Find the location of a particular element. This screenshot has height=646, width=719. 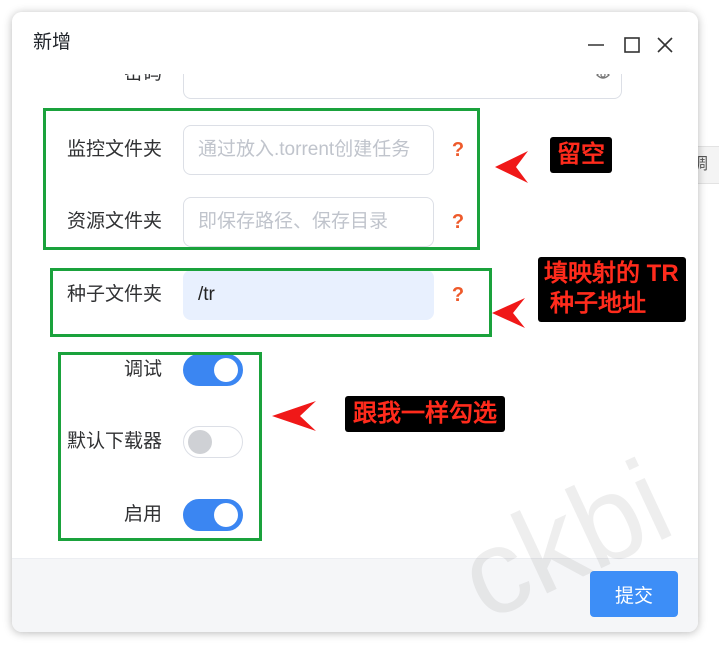

close-icon is located at coordinates (665, 45).